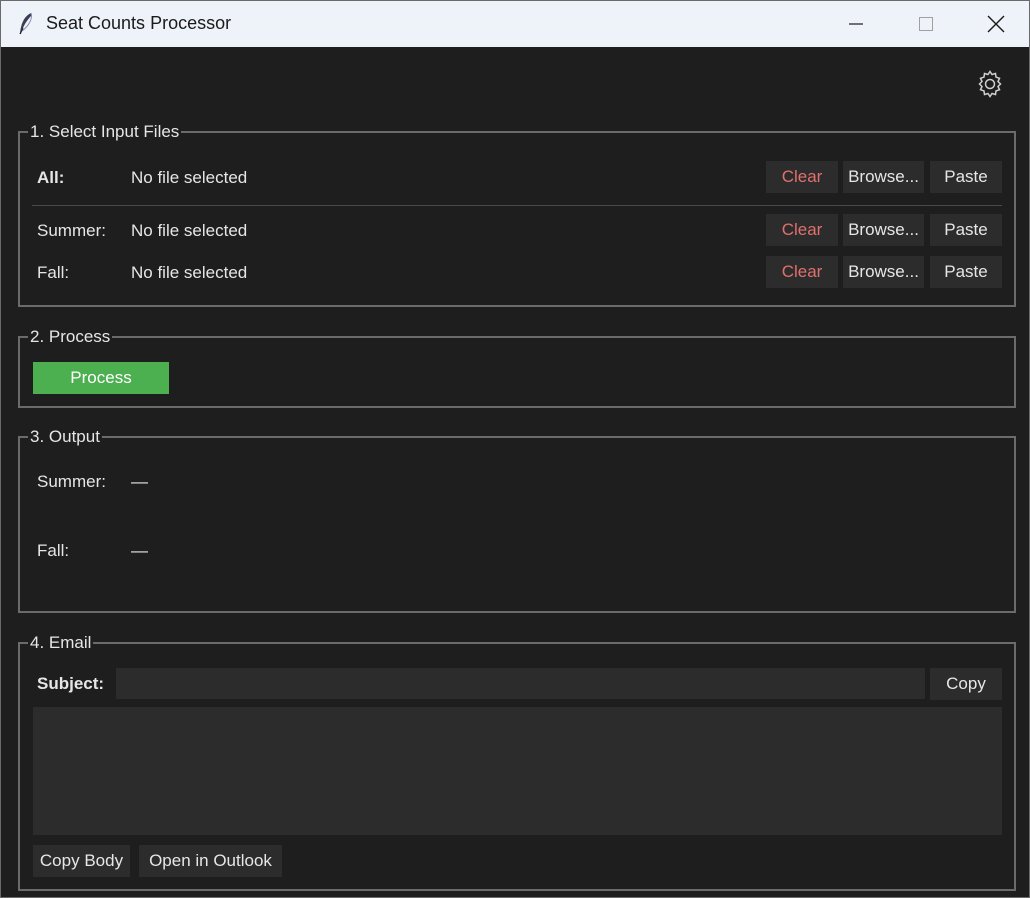 This screenshot has height=898, width=1030. I want to click on close-button, so click(995, 24).